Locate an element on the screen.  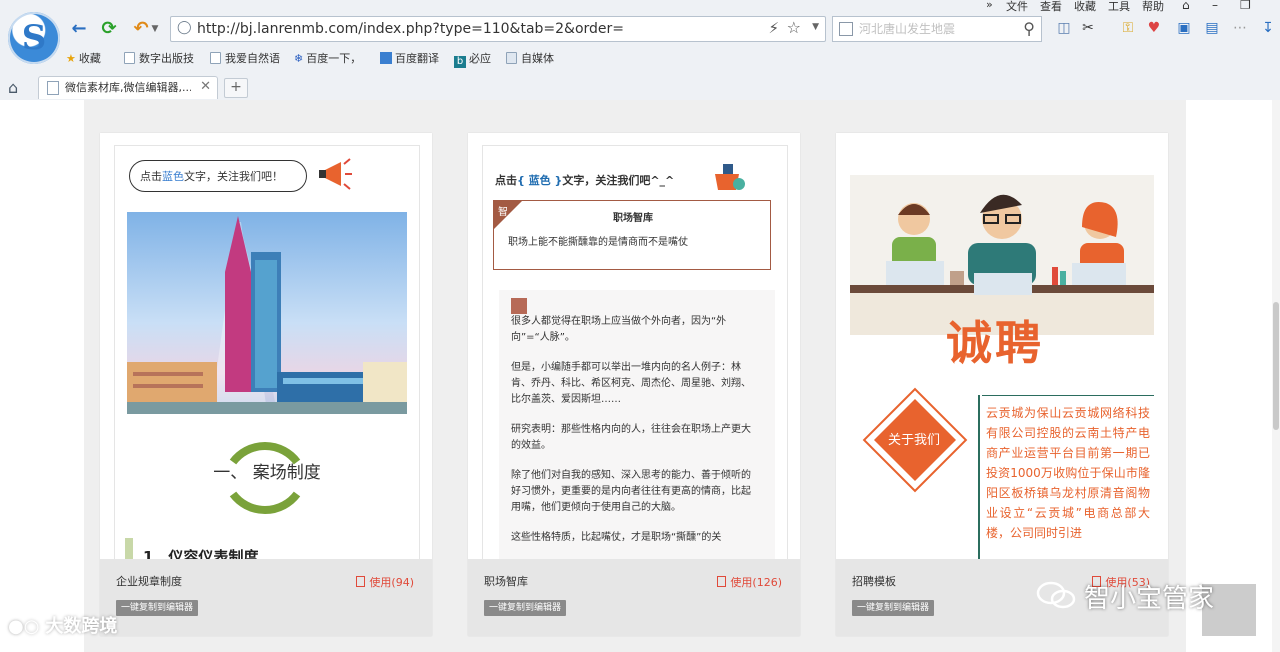
paragraph: 研究表明：那些性格内向的人，往往会在职场上产更大的效益。 is located at coordinates (631, 437).